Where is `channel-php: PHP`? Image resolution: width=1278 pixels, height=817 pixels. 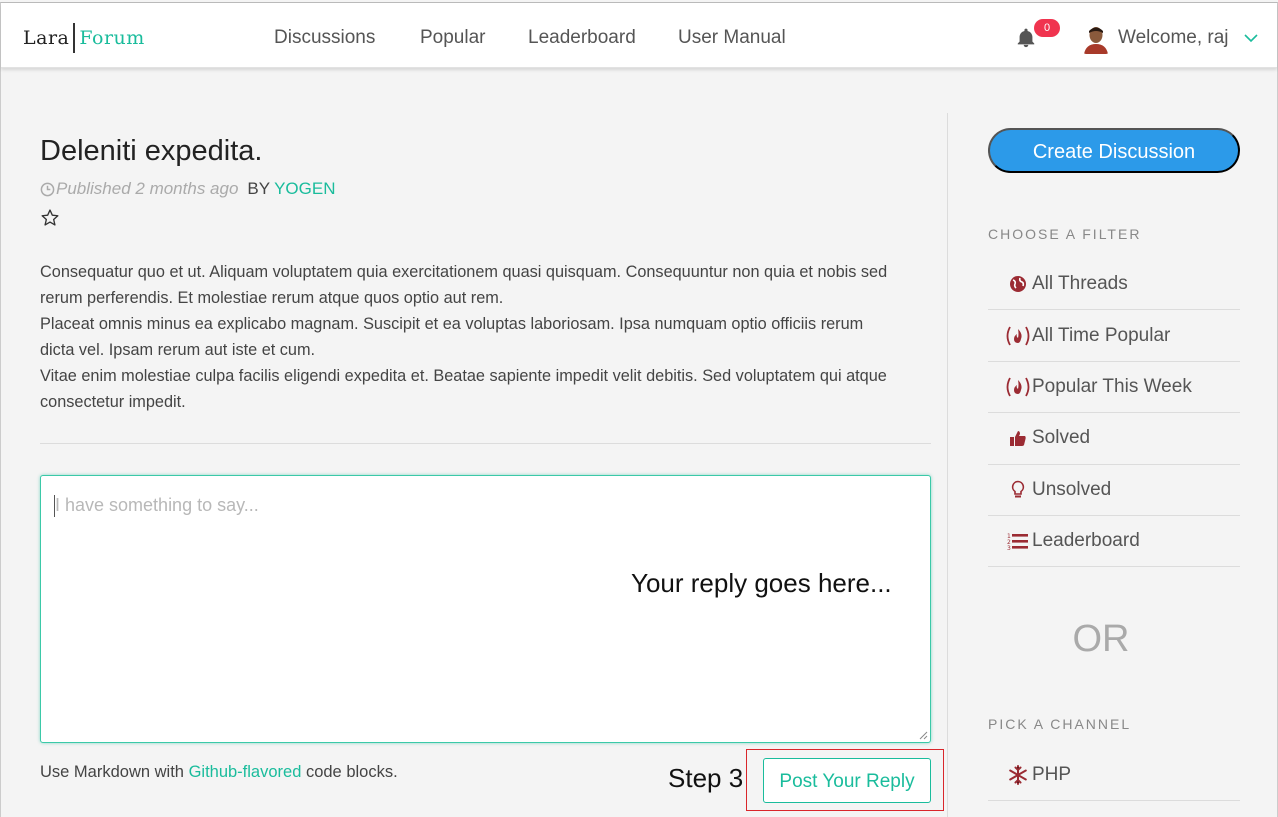 channel-php: PHP is located at coordinates (1114, 776).